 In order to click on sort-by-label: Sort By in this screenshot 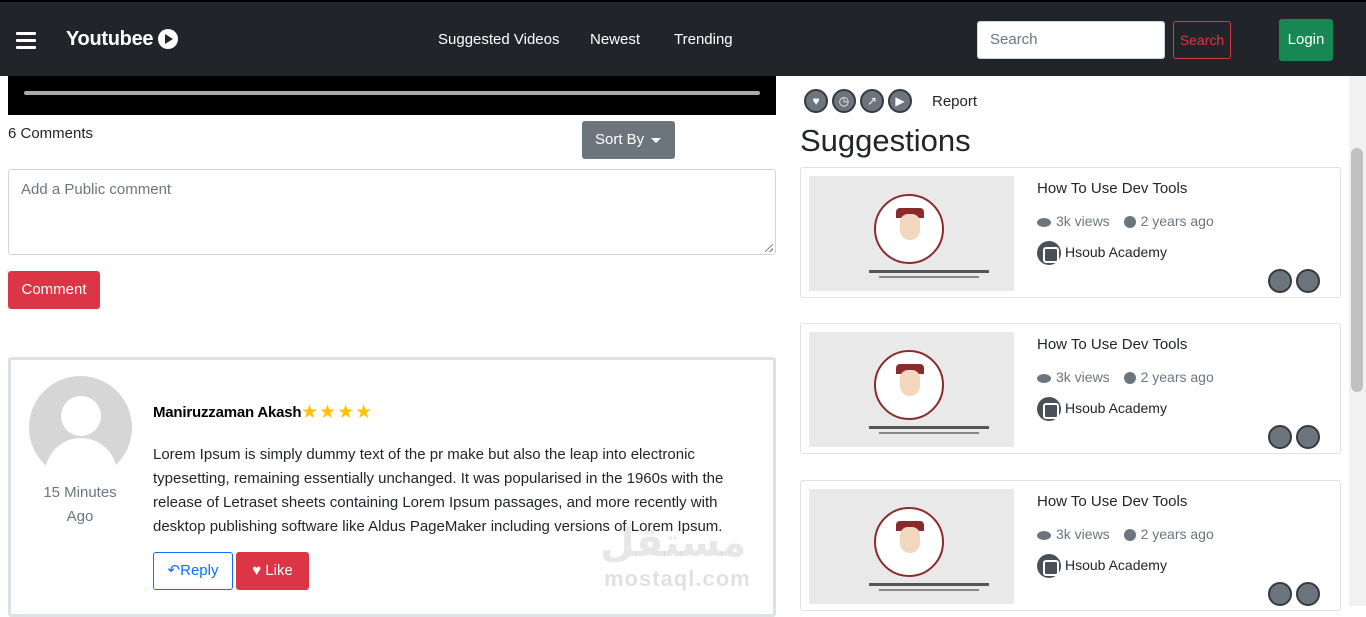, I will do `click(620, 139)`.